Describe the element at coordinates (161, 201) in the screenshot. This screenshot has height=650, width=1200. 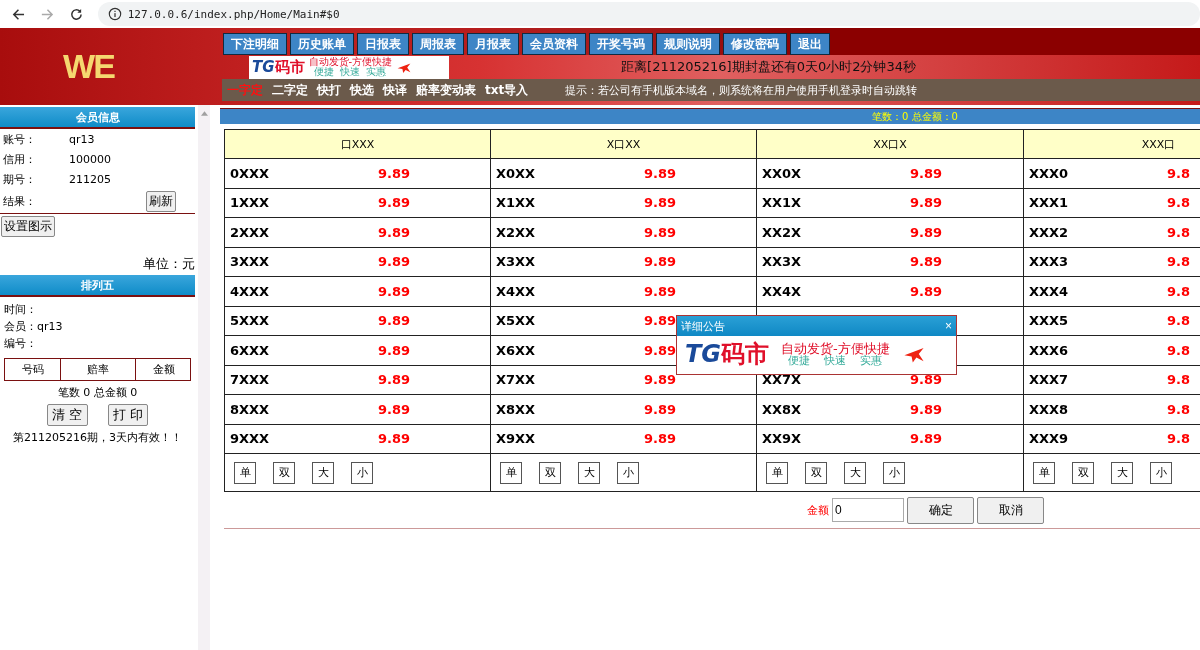
I see `refresh-button: 刷新` at that location.